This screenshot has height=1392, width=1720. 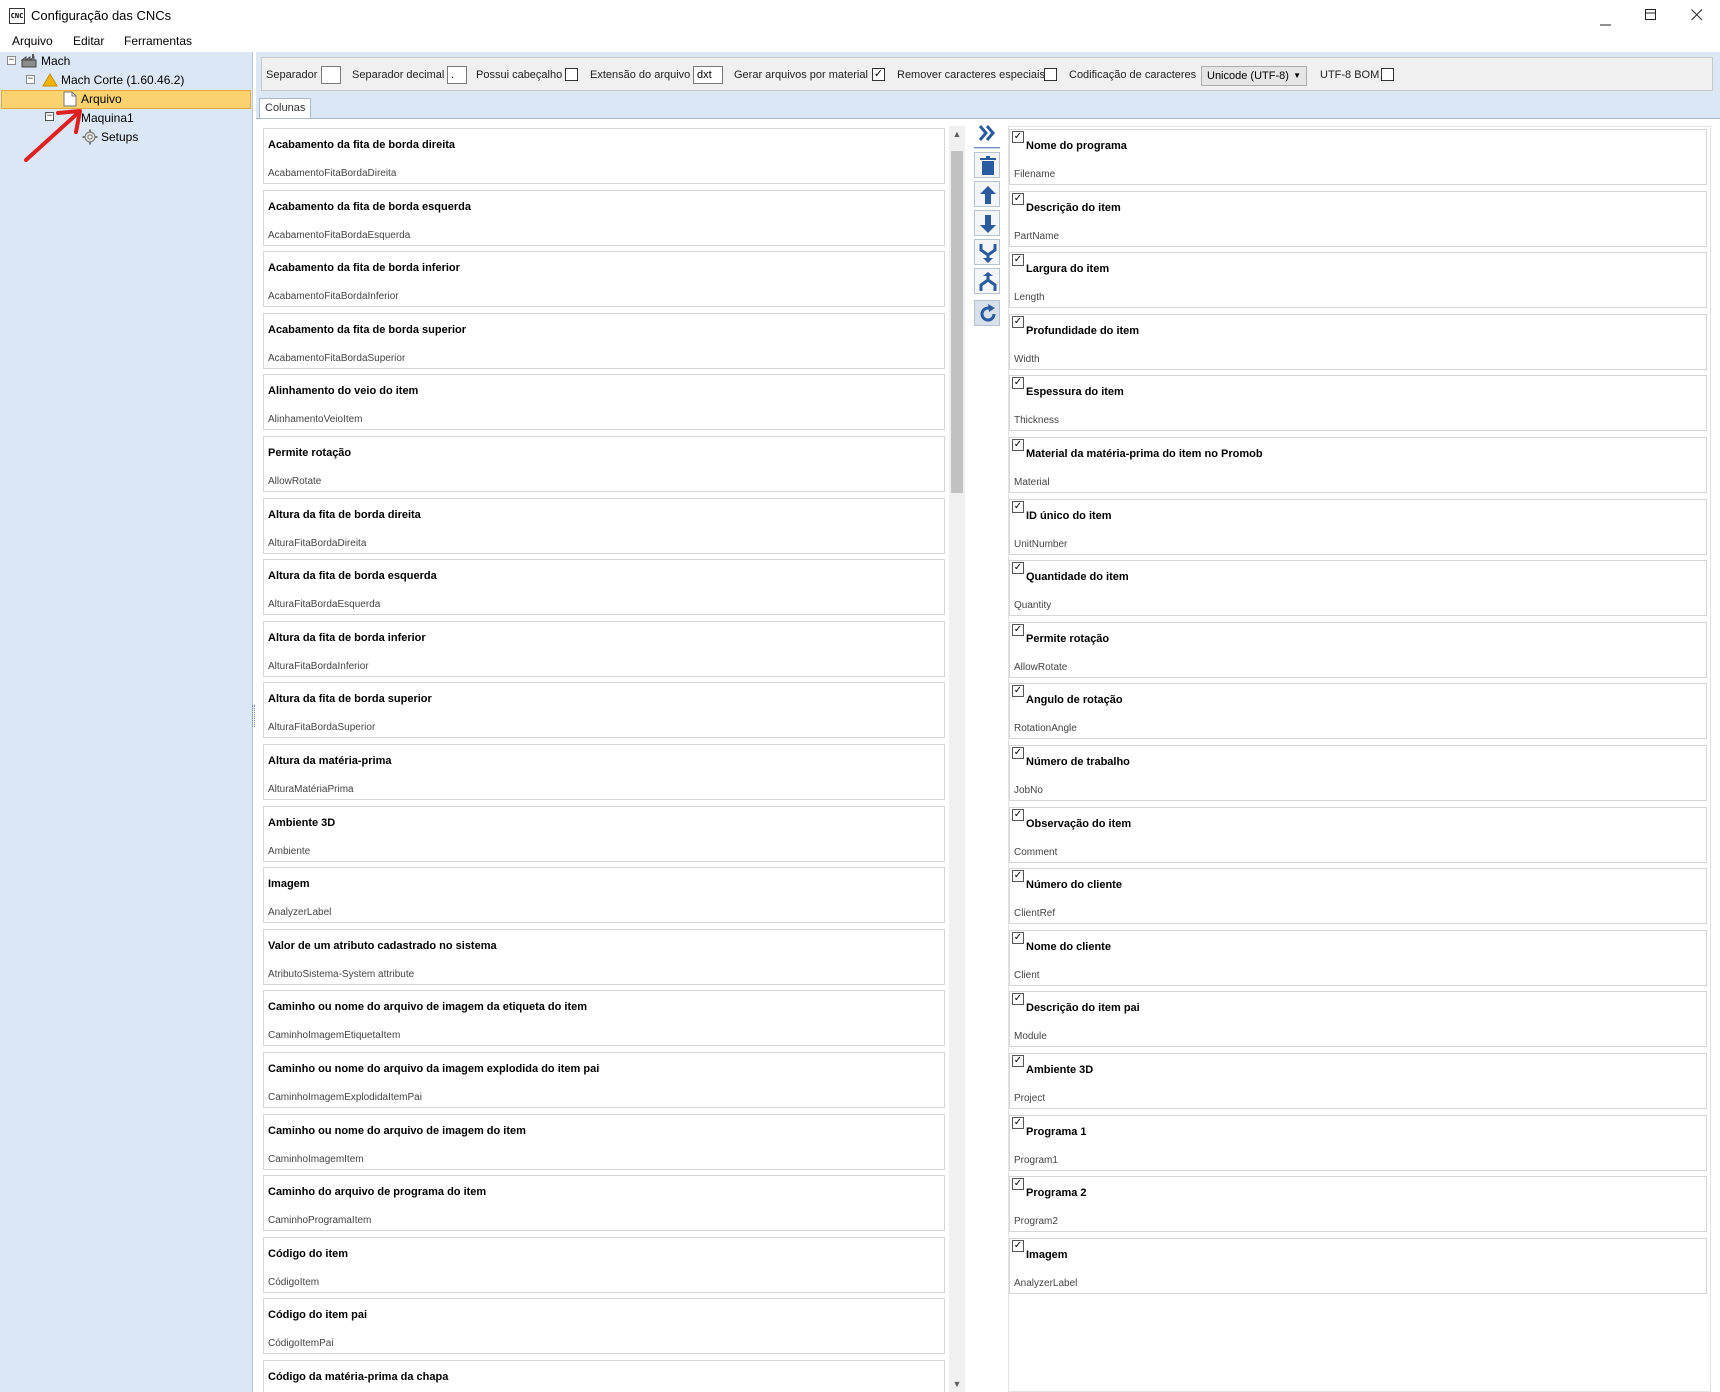 I want to click on refresh-button, so click(x=987, y=313).